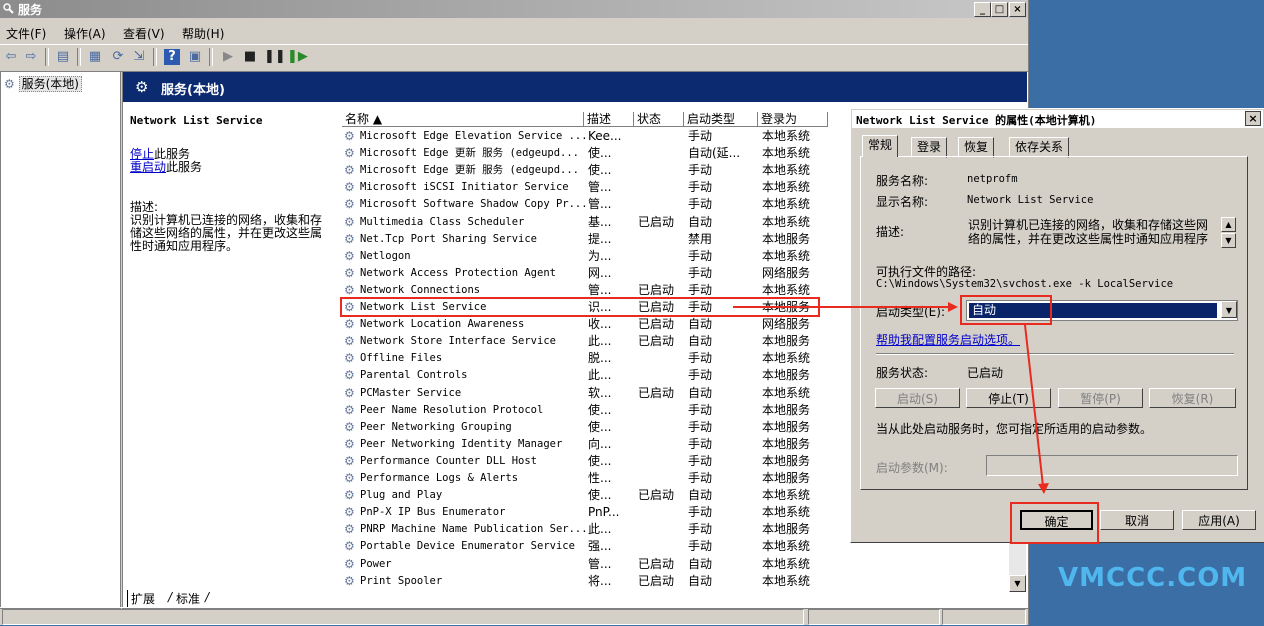 Image resolution: width=1264 pixels, height=626 pixels. I want to click on watermark: vmccc.com, so click(1153, 578).